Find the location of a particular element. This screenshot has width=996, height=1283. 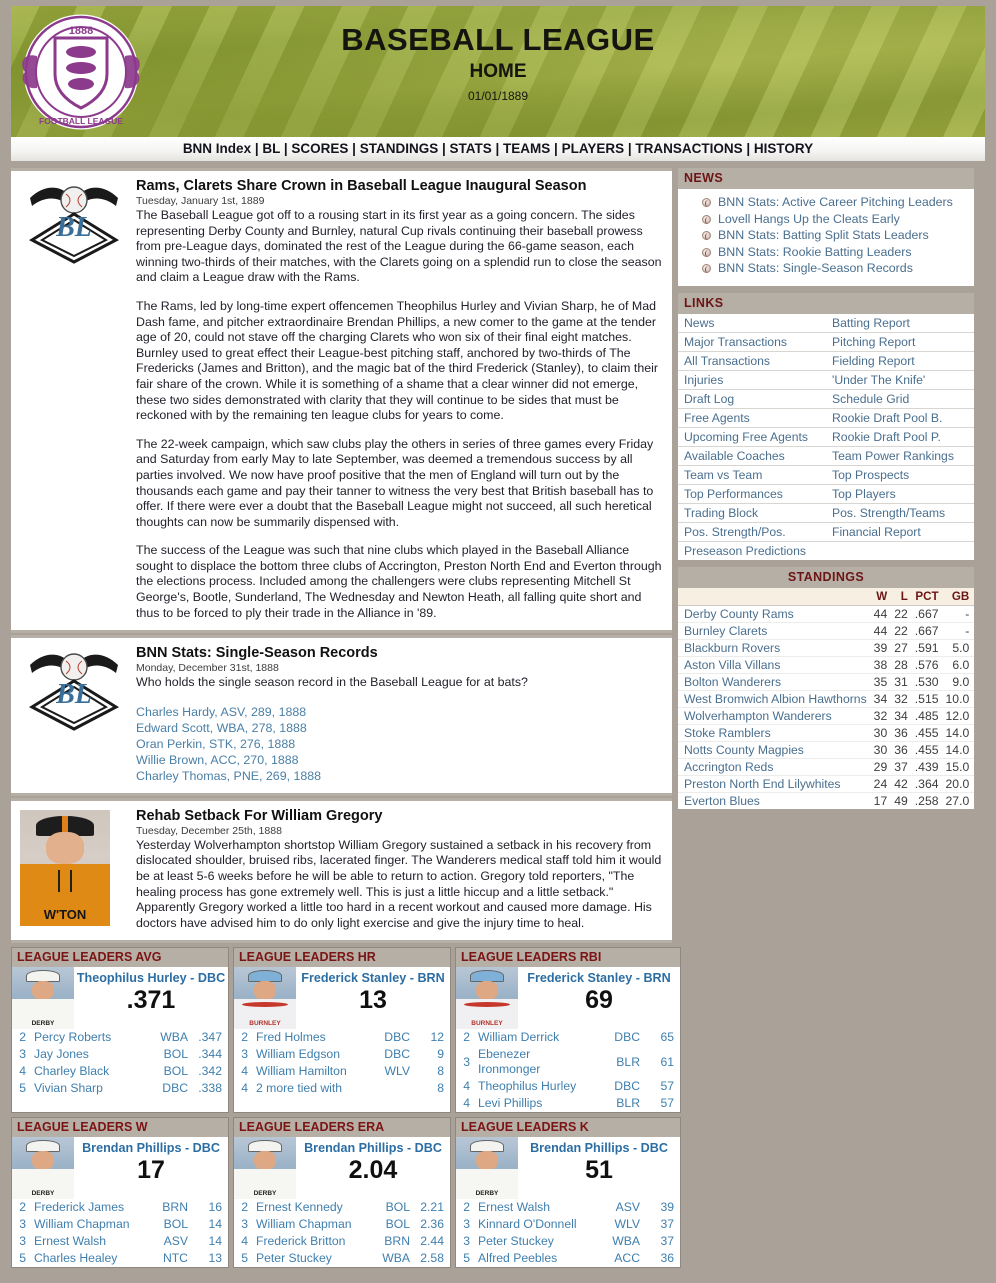

leader-name-cell: Alfred Peebles is located at coordinates (535, 1258).